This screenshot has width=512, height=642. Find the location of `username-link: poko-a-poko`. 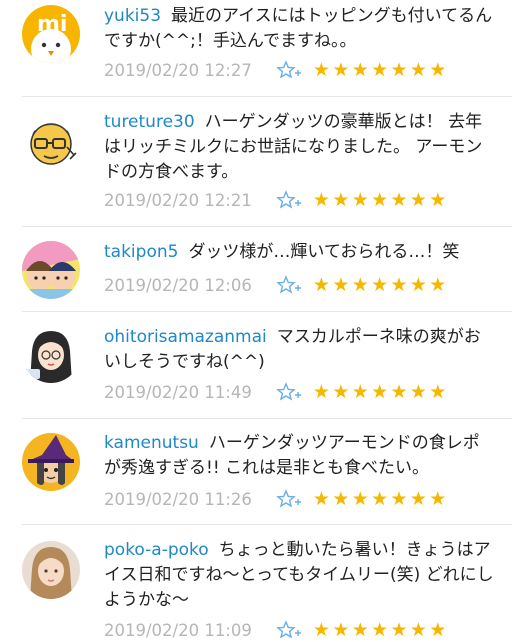

username-link: poko-a-poko is located at coordinates (156, 550).